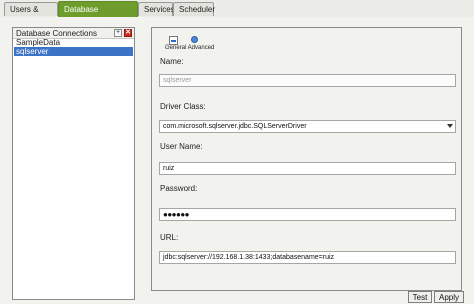 The image size is (474, 304). Describe the element at coordinates (118, 33) in the screenshot. I see `add-connection-button: +` at that location.